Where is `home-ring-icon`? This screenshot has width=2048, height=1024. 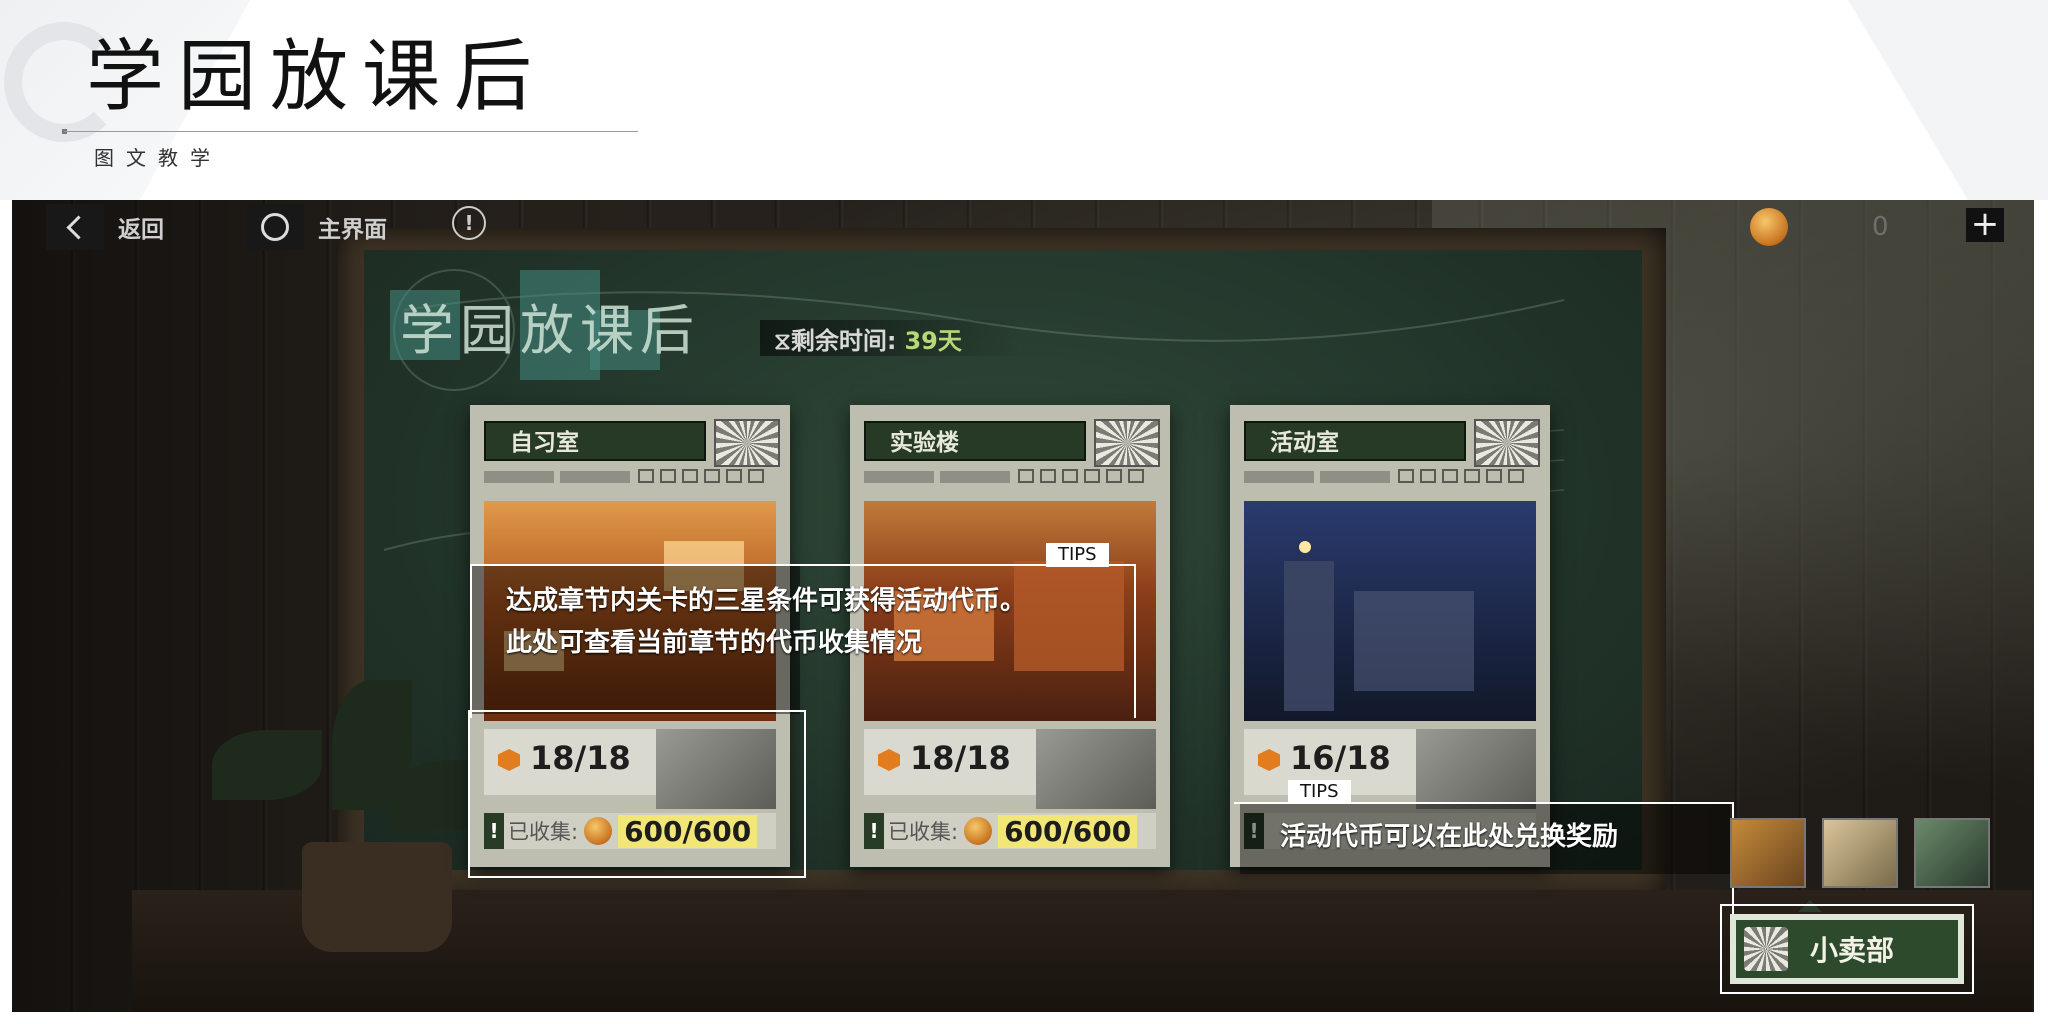
home-ring-icon is located at coordinates (275, 227).